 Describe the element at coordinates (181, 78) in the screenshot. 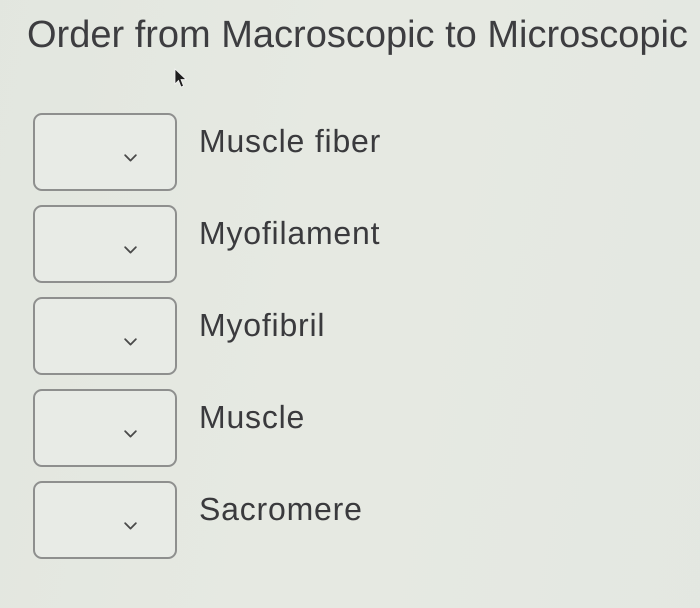

I see `mouse-pointer-icon` at that location.